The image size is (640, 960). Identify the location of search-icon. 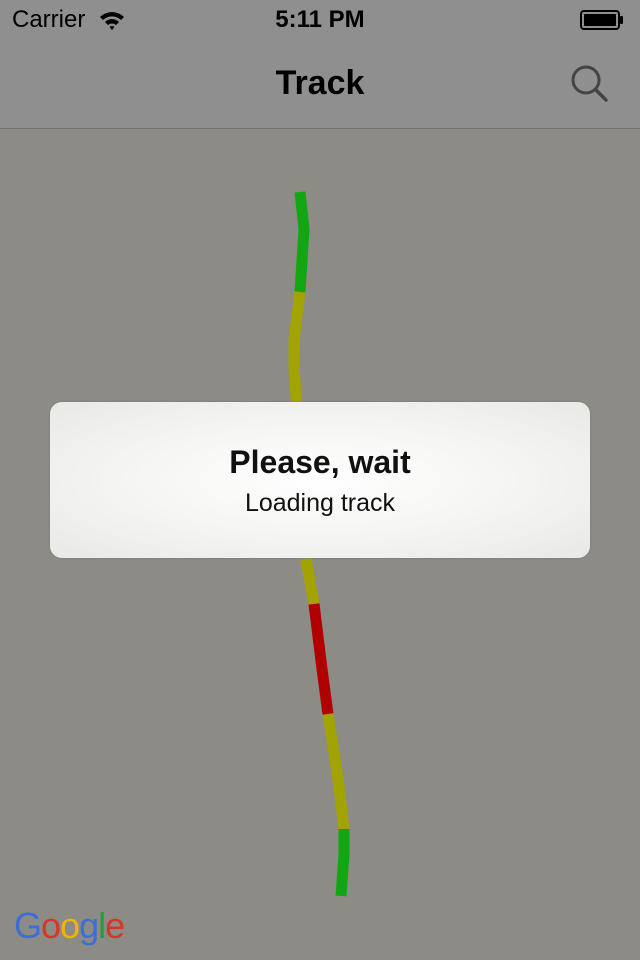
(589, 83).